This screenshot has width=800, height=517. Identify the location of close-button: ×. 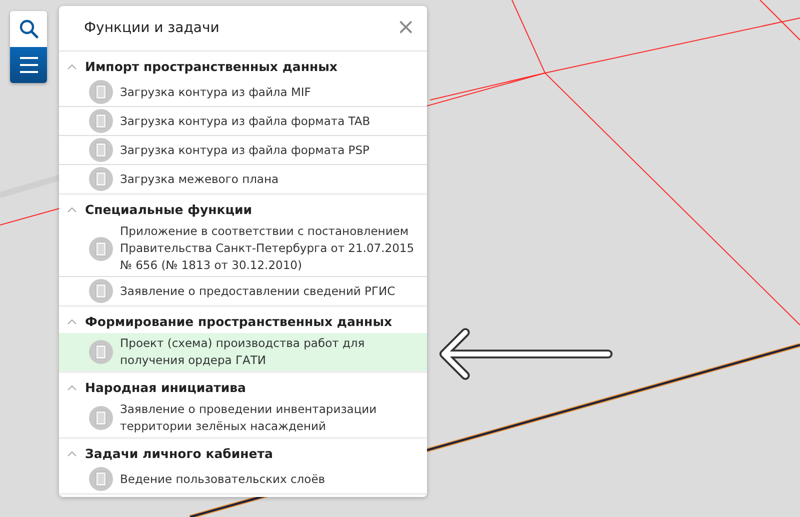
(405, 28).